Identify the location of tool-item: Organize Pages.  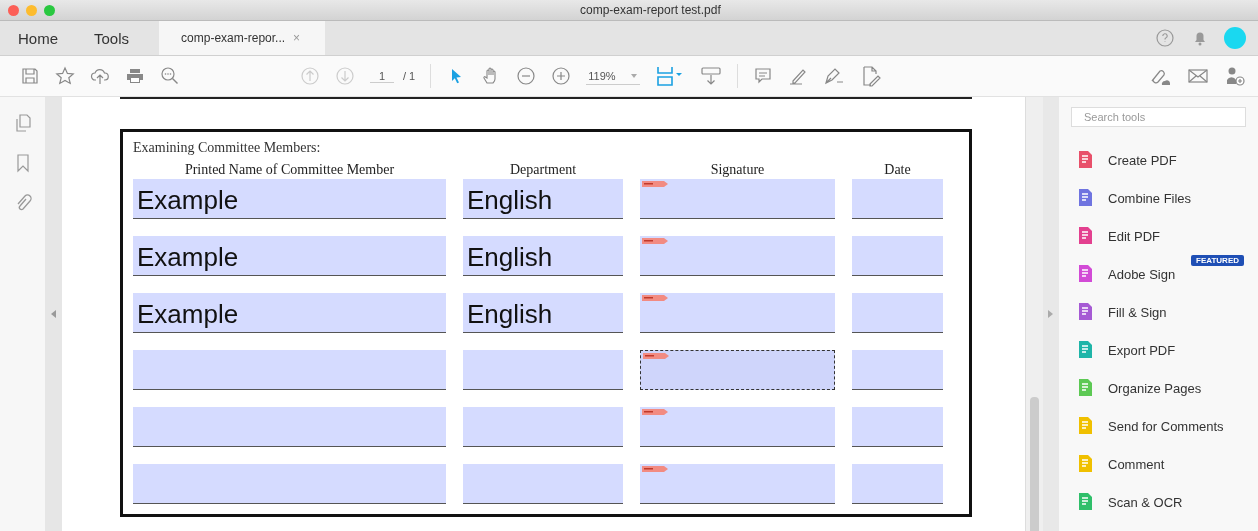
(1158, 388).